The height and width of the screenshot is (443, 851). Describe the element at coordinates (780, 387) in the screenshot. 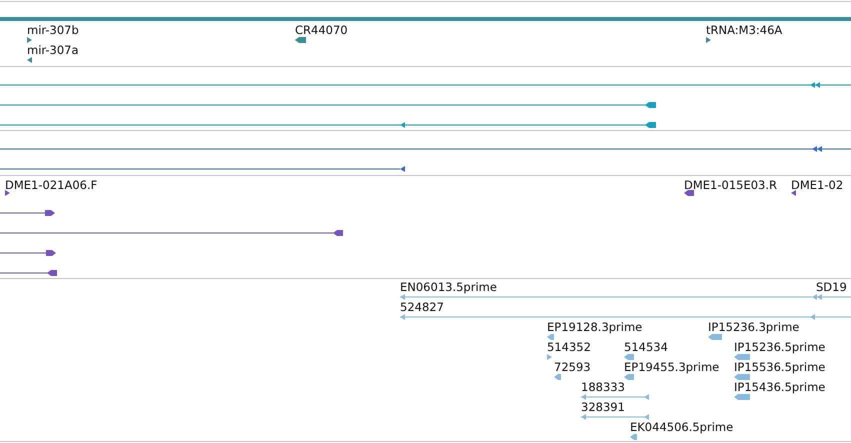

I see `feature-label: IP15436.5prime` at that location.